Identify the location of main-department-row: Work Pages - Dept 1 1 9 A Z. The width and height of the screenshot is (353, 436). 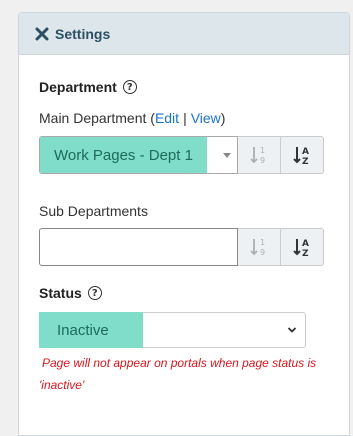
(181, 155).